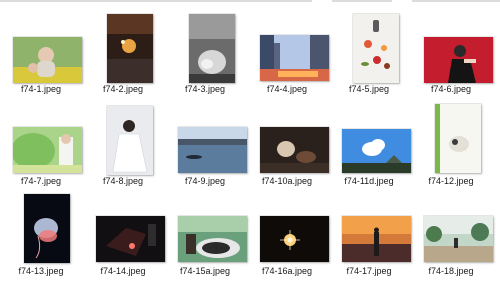 Image resolution: width=500 pixels, height=285 pixels. I want to click on file-item: f74-11d.jpeg, so click(369, 148).